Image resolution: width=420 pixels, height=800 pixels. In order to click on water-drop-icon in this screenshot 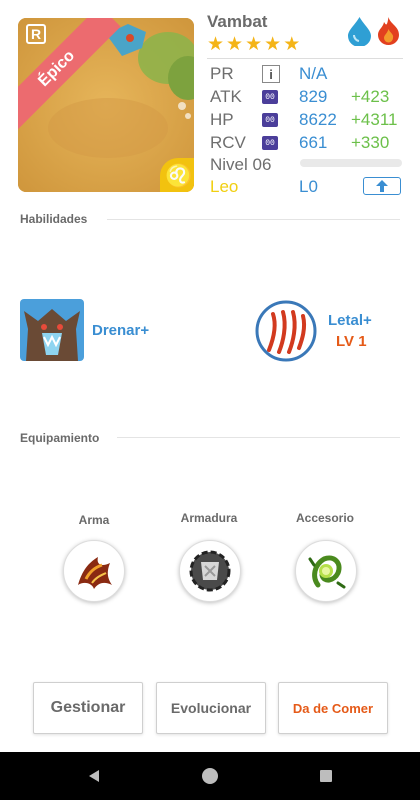, I will do `click(359, 31)`.